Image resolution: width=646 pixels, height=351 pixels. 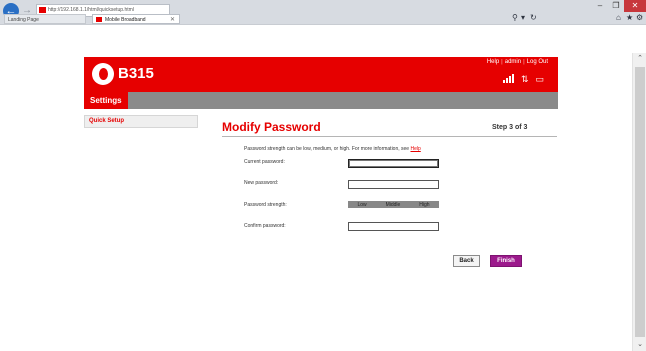 What do you see at coordinates (91, 10) in the screenshot?
I see `address-text: http://192.168.1.1/html/quicksetup.html` at bounding box center [91, 10].